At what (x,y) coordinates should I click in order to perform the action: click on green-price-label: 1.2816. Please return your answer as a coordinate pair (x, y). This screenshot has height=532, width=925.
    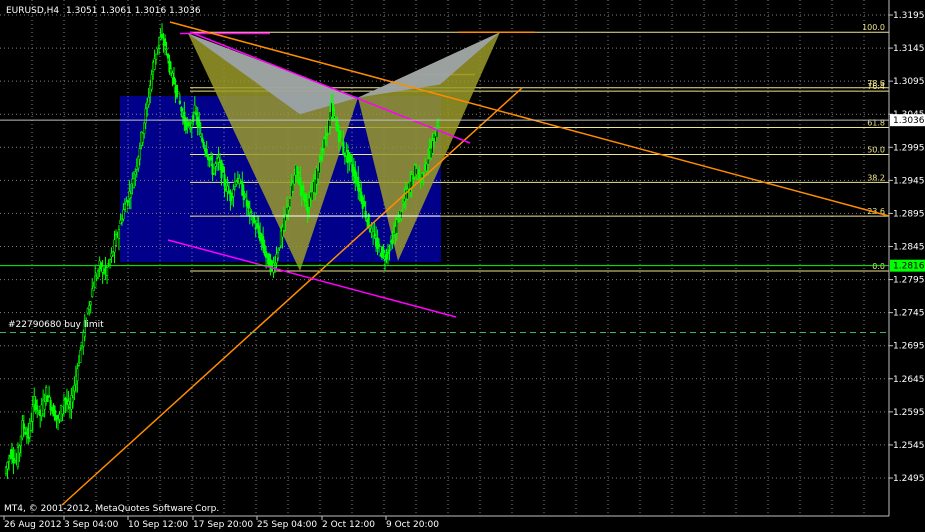
    Looking at the image, I should click on (909, 267).